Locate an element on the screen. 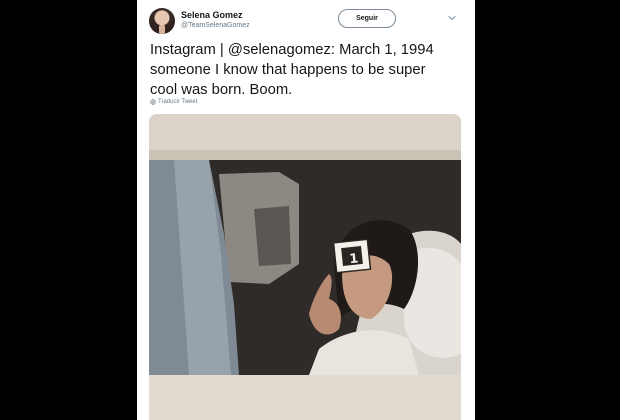 Image resolution: width=620 pixels, height=420 pixels. translate-label: Traducir Tweet is located at coordinates (178, 102).